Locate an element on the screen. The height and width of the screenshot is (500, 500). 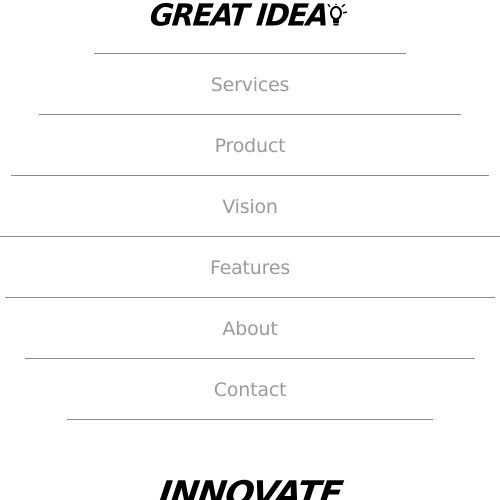
menu-item-services: Services is located at coordinates (250, 85).